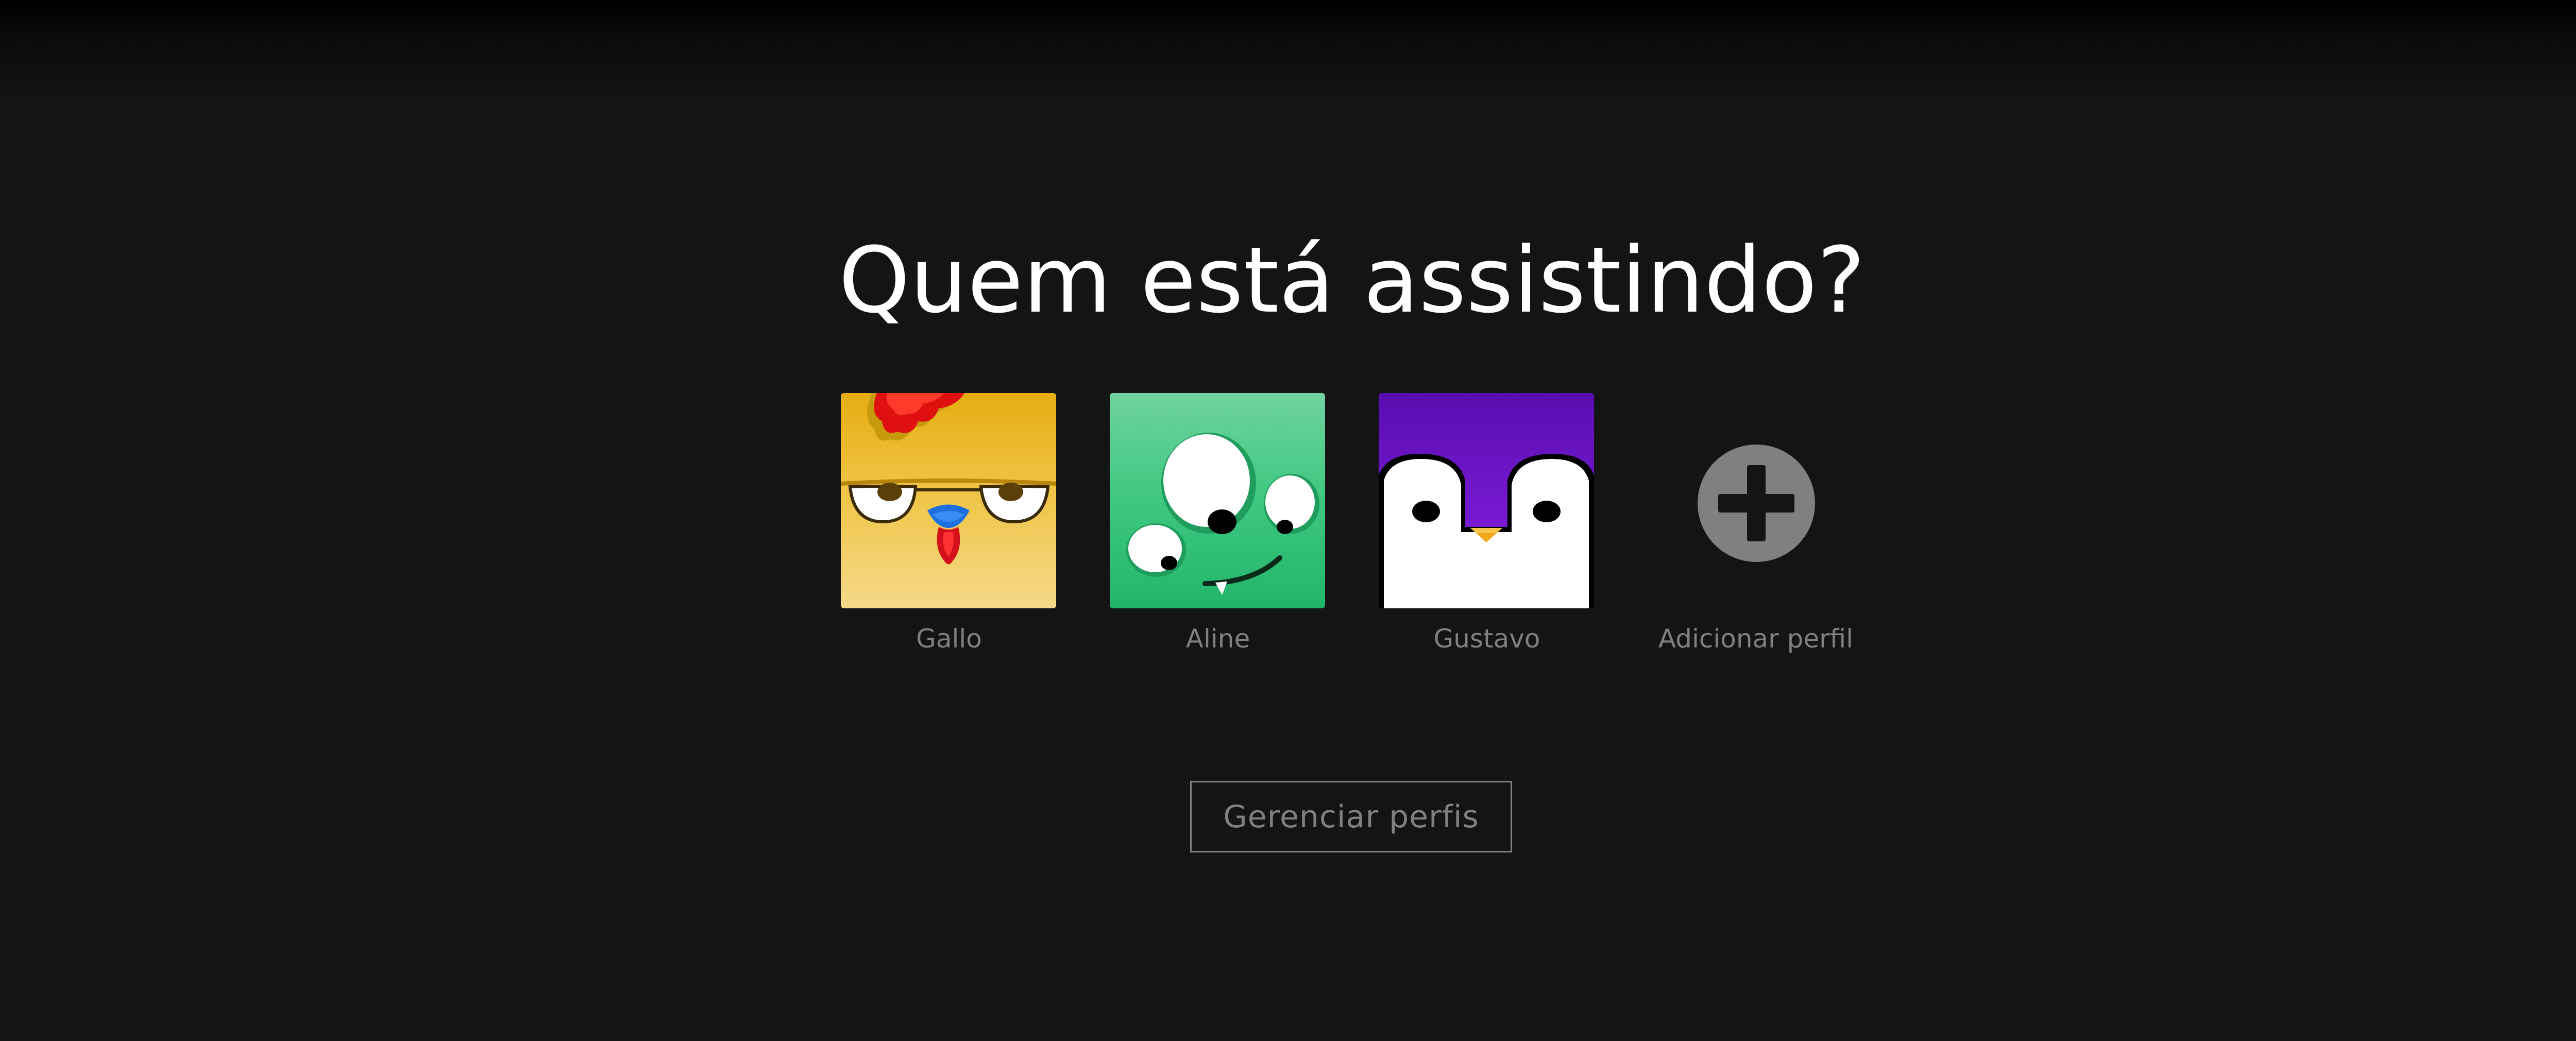 This screenshot has width=2576, height=1041. Describe the element at coordinates (949, 639) in the screenshot. I see `profile-name: Gallo` at that location.